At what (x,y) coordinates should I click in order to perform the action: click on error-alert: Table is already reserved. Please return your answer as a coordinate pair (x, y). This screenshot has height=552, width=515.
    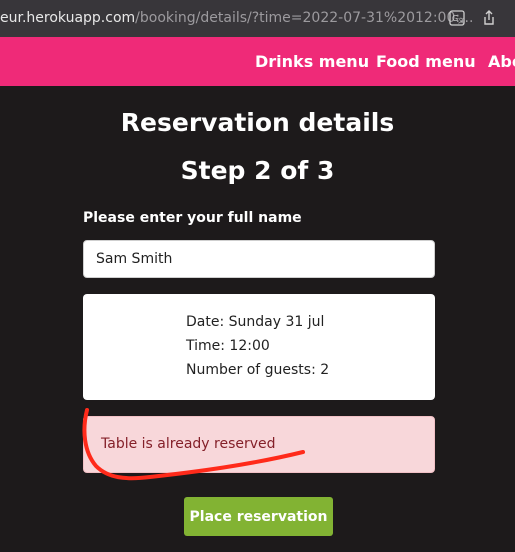
    Looking at the image, I should click on (259, 444).